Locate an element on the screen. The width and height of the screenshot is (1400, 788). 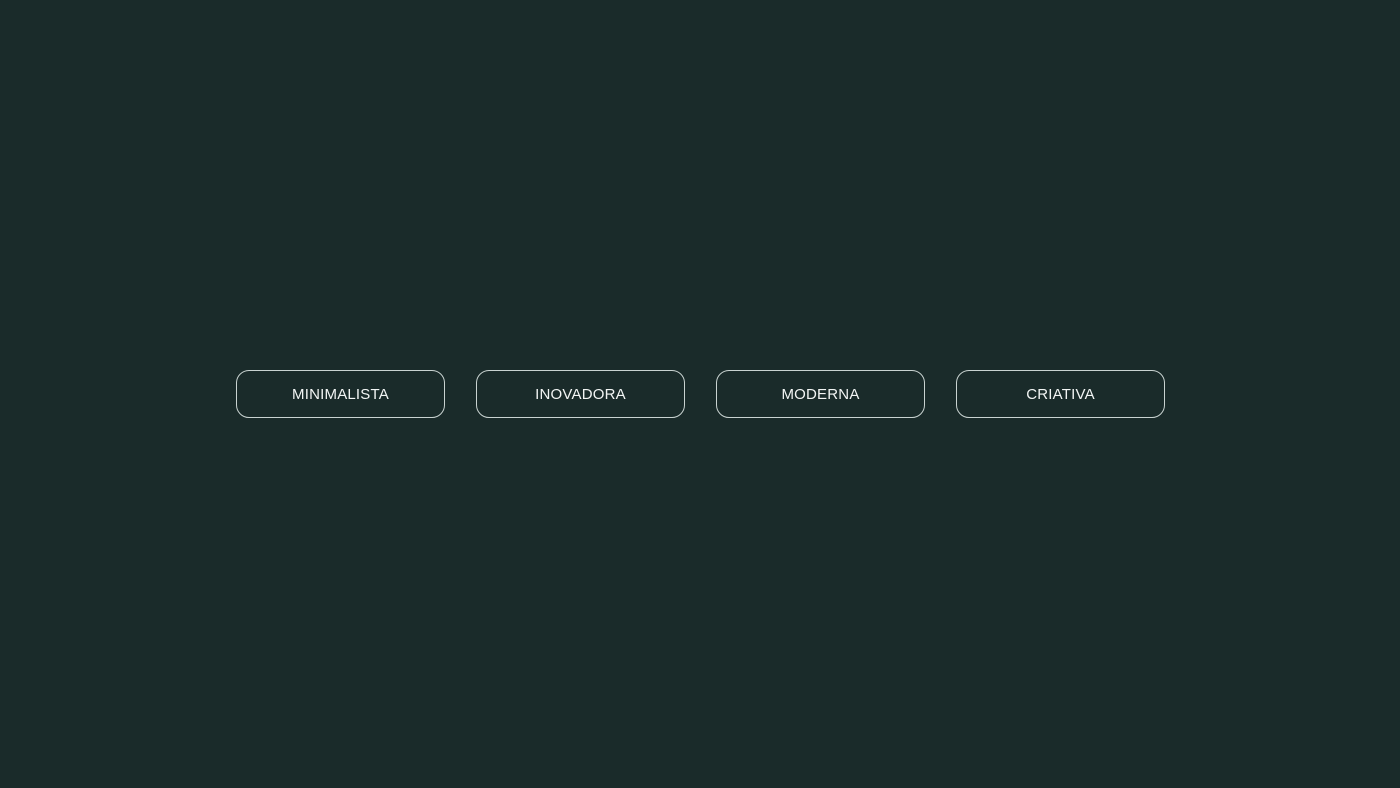
tag-label: INOVADORA is located at coordinates (580, 394).